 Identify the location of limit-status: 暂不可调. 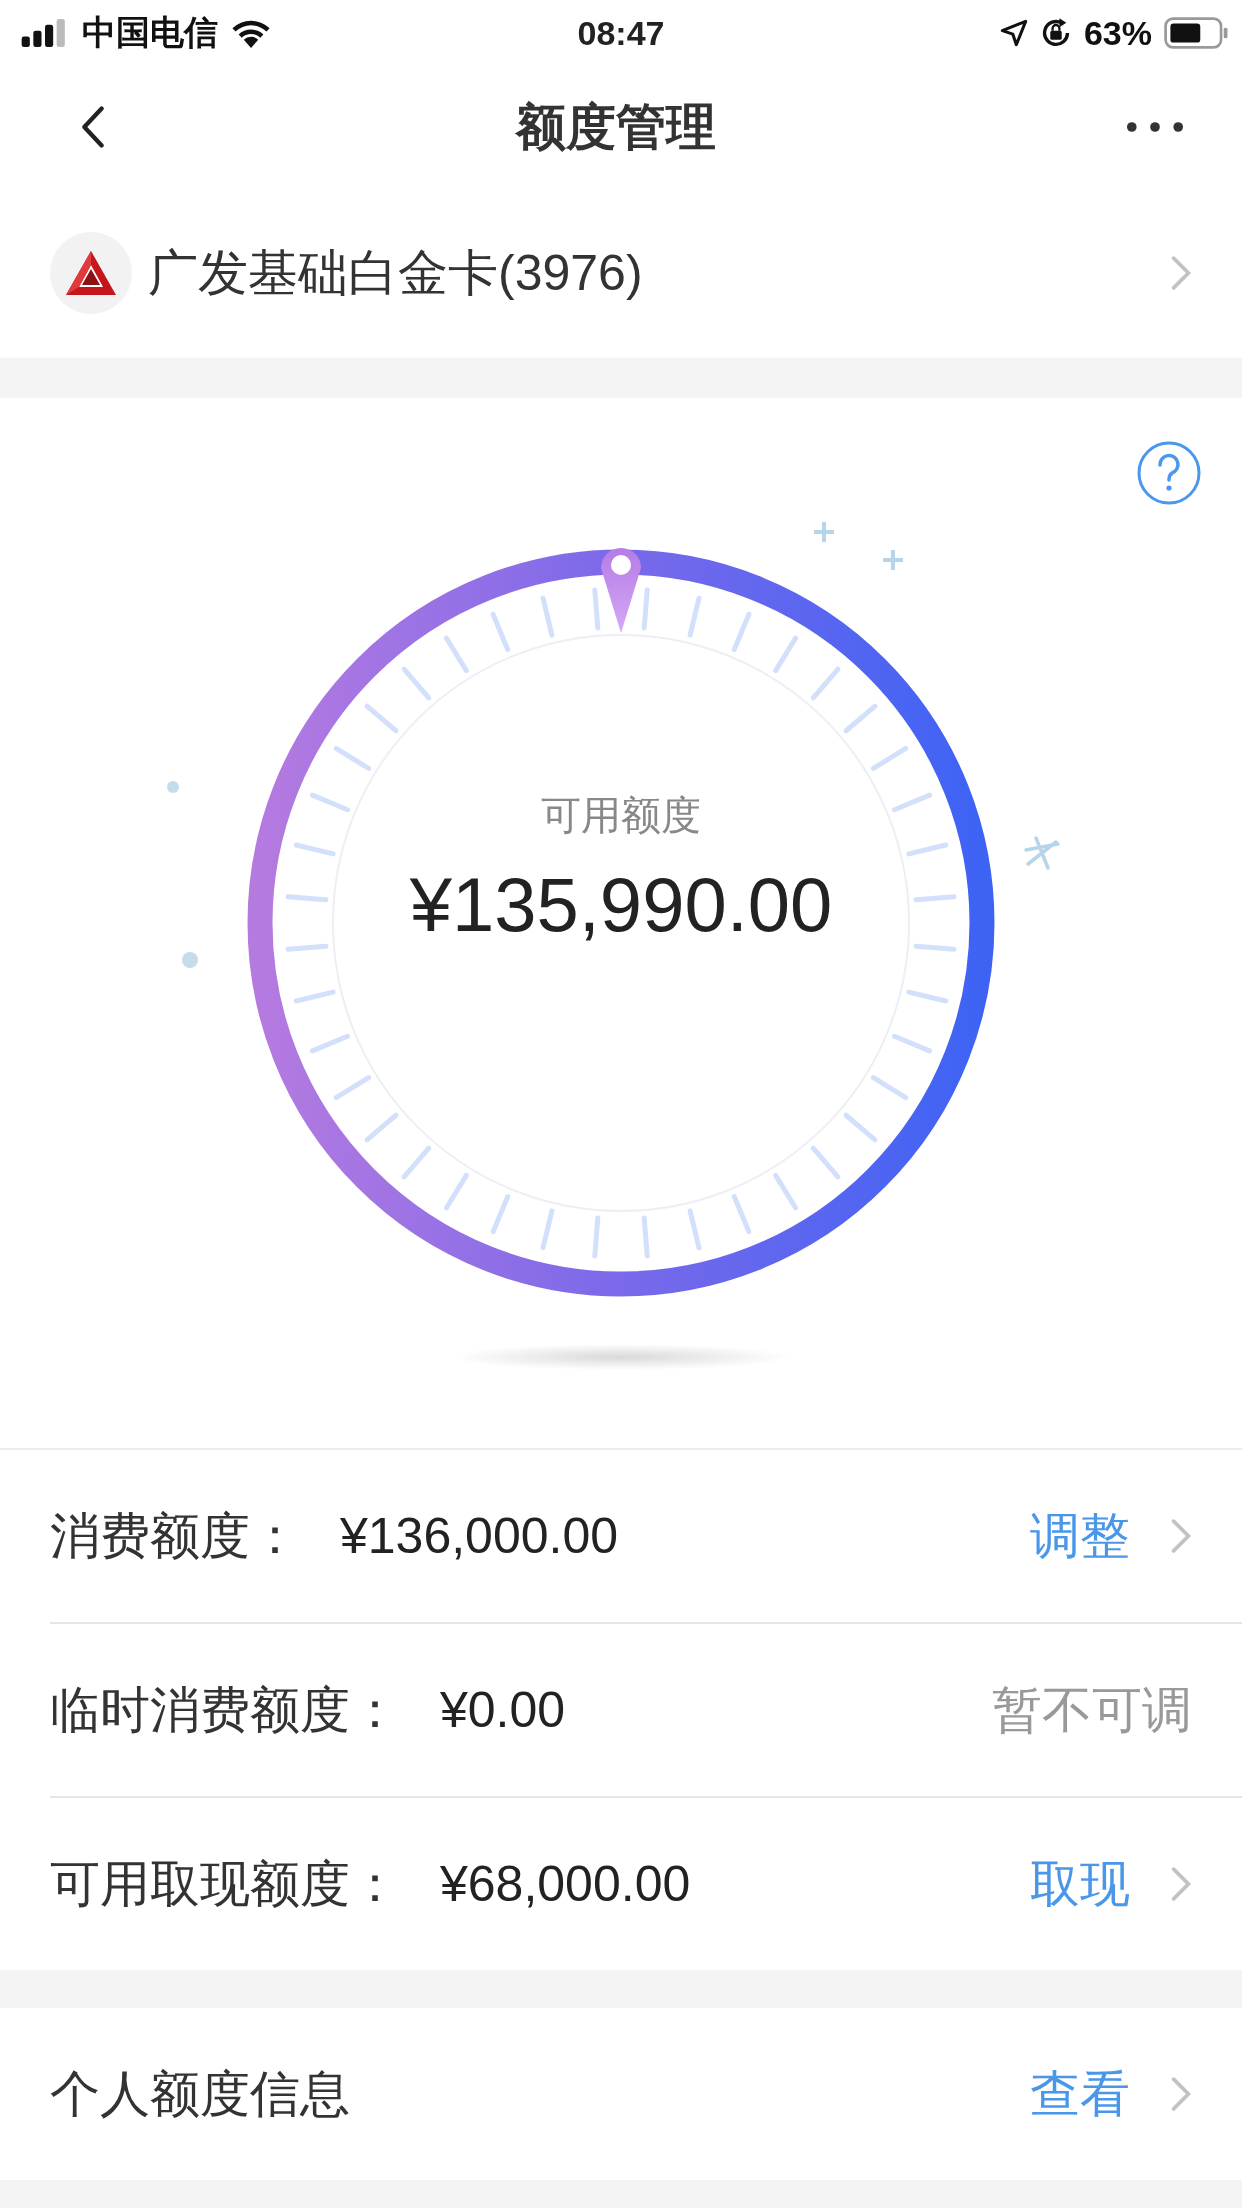
(1092, 1710).